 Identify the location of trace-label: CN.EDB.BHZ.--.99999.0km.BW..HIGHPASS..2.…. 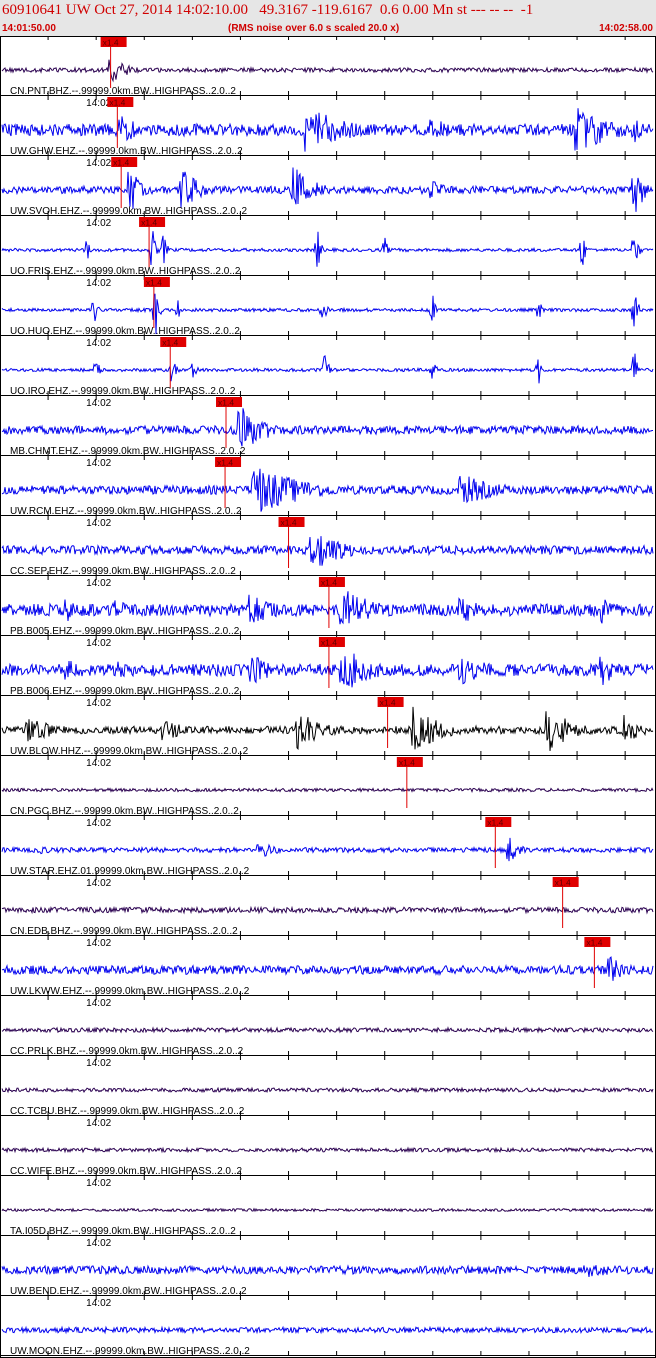
(124, 931).